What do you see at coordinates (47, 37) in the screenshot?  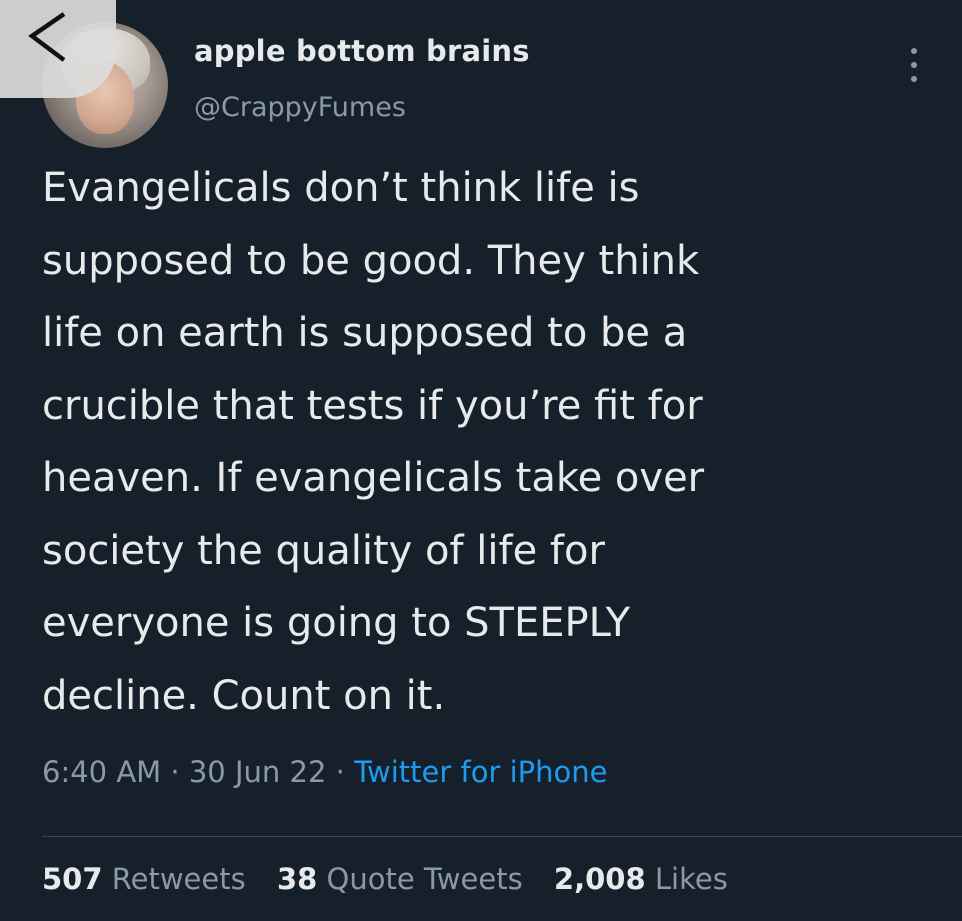 I see `chevron-left-icon` at bounding box center [47, 37].